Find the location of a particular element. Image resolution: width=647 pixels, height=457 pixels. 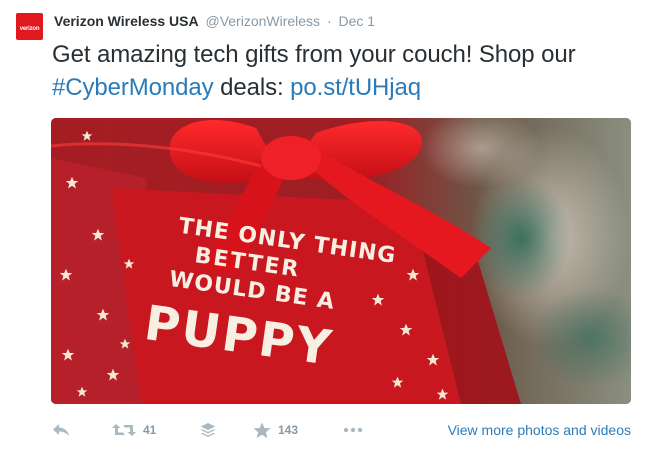

retweet-count: 41 is located at coordinates (150, 430).